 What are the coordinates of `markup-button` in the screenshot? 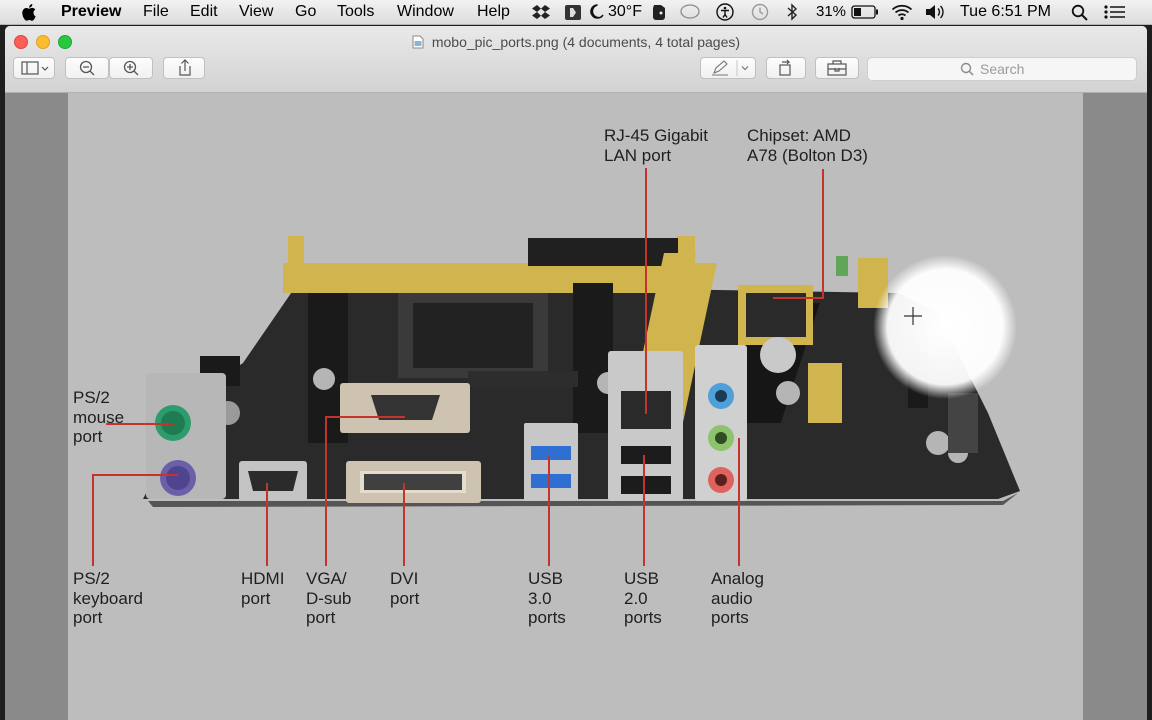 It's located at (728, 68).